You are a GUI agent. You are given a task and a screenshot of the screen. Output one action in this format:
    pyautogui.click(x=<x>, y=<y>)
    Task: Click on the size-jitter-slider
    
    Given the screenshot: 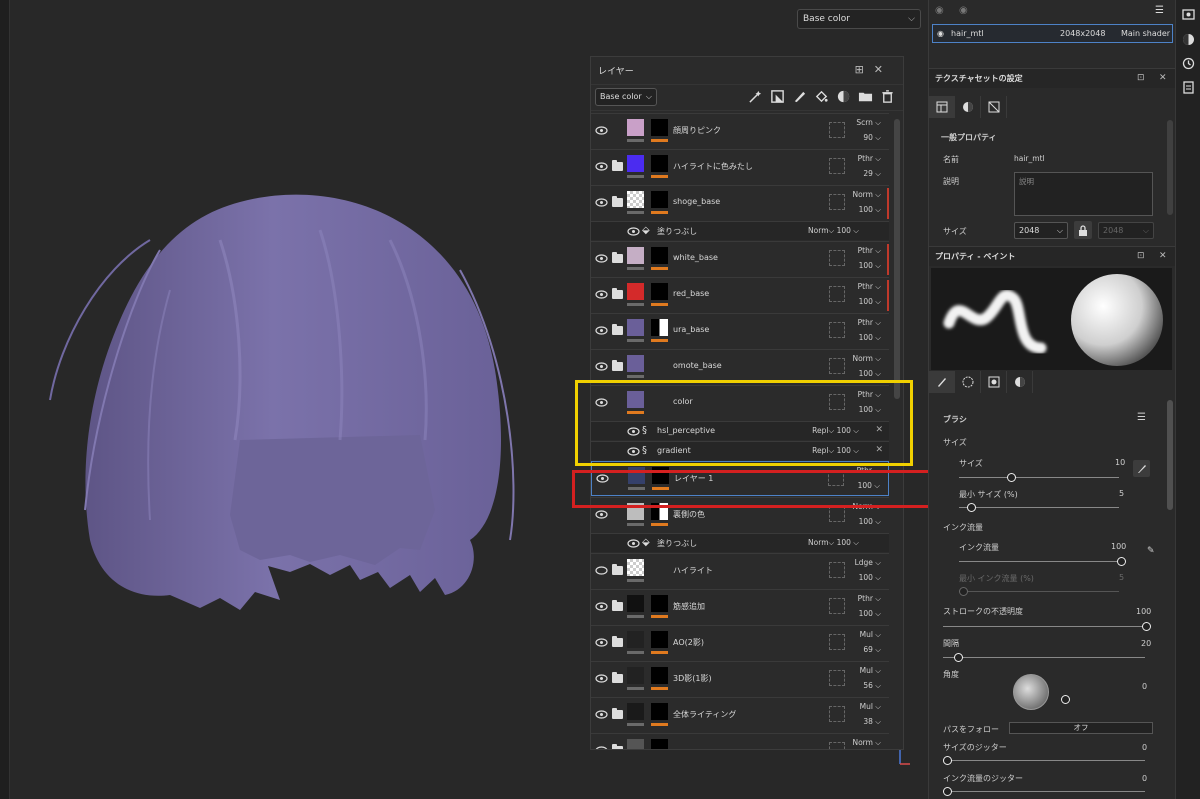 What is the action you would take?
    pyautogui.click(x=1044, y=760)
    